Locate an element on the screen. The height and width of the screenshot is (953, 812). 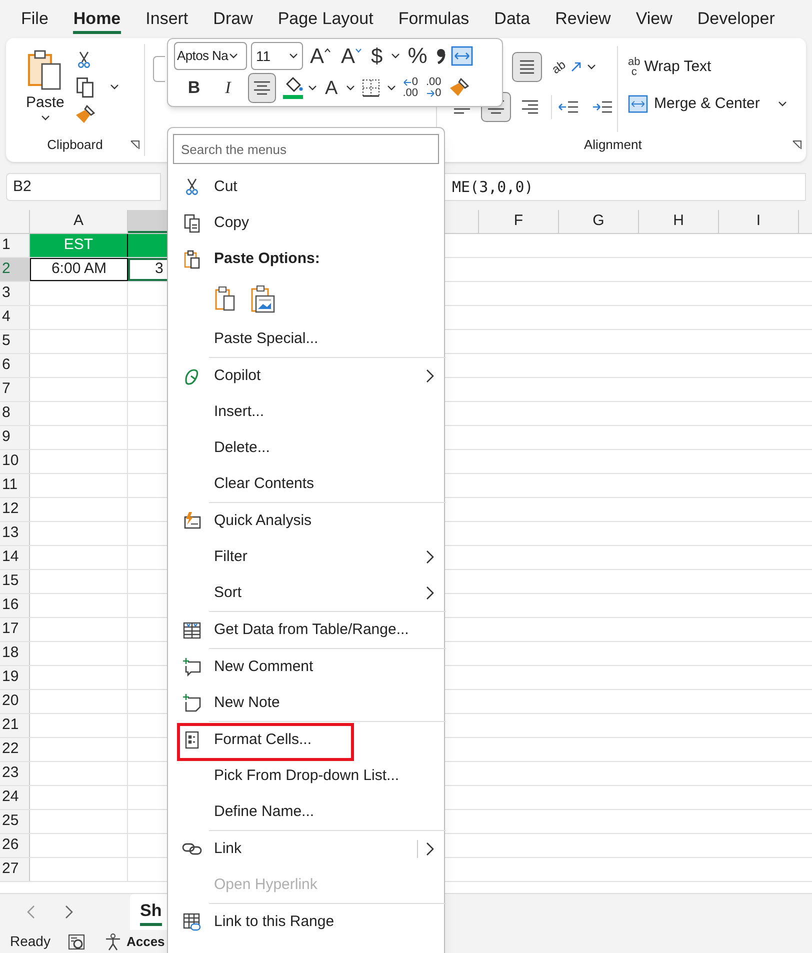
chevron-left-icon is located at coordinates (30, 912).